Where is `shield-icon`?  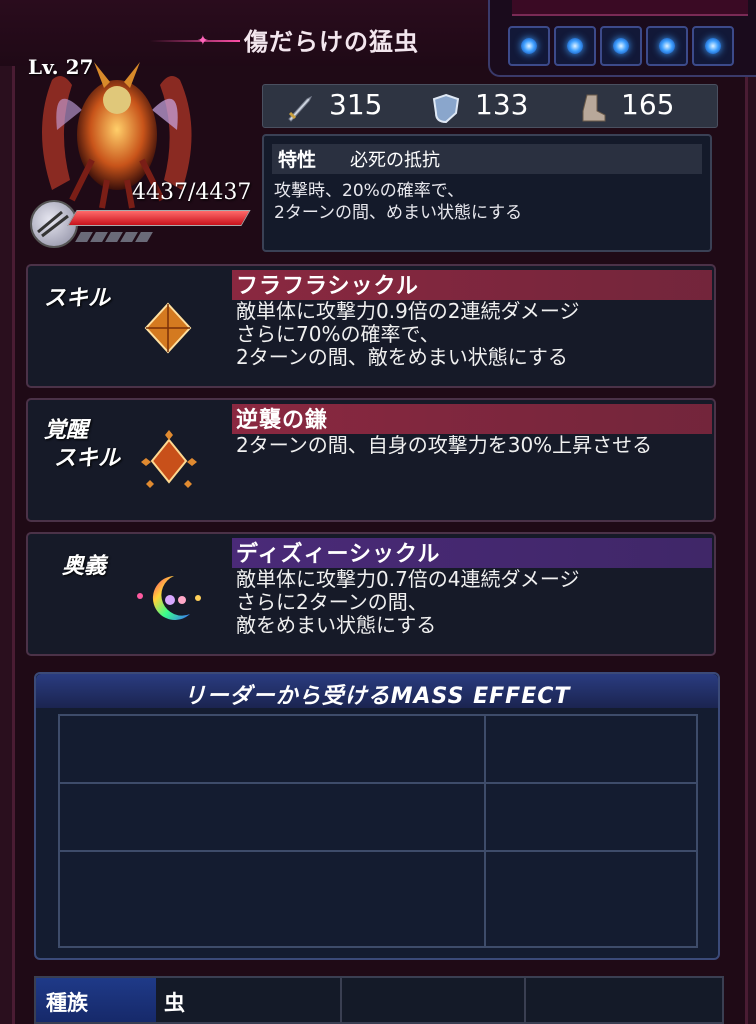 shield-icon is located at coordinates (446, 108).